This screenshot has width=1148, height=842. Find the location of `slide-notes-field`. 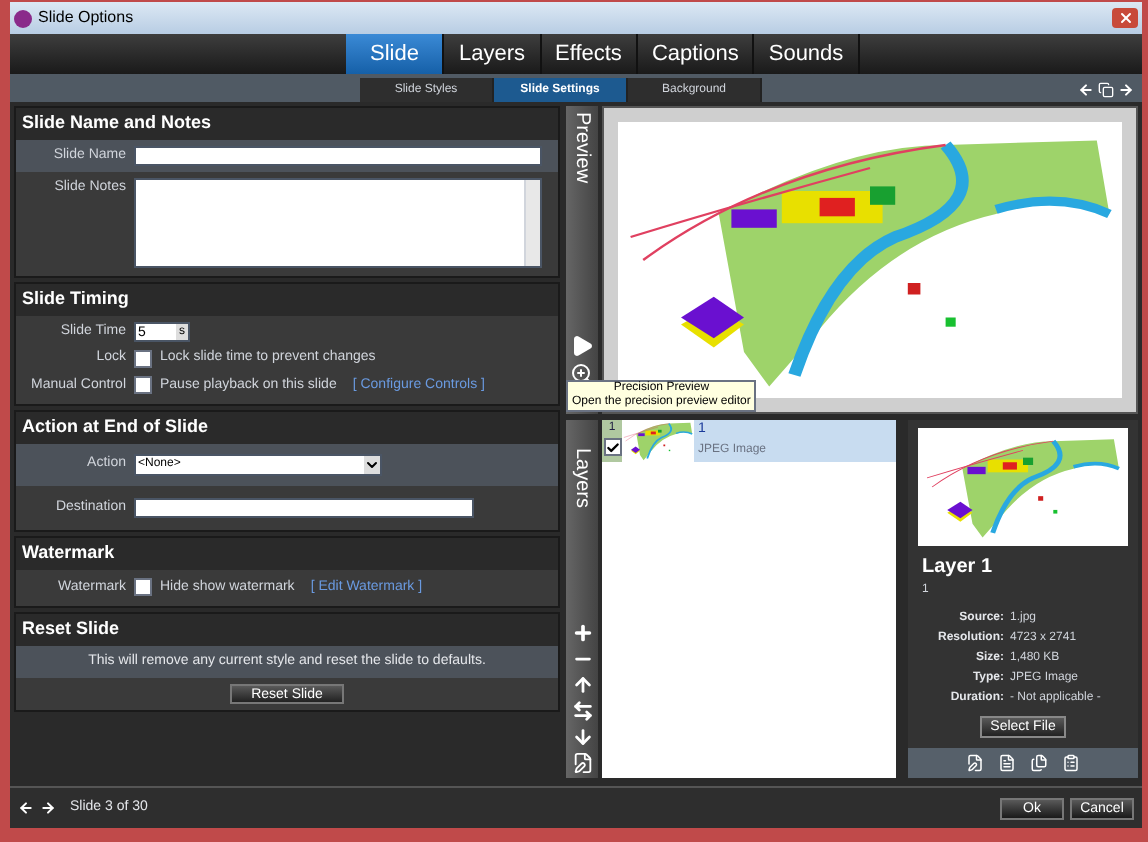

slide-notes-field is located at coordinates (338, 223).